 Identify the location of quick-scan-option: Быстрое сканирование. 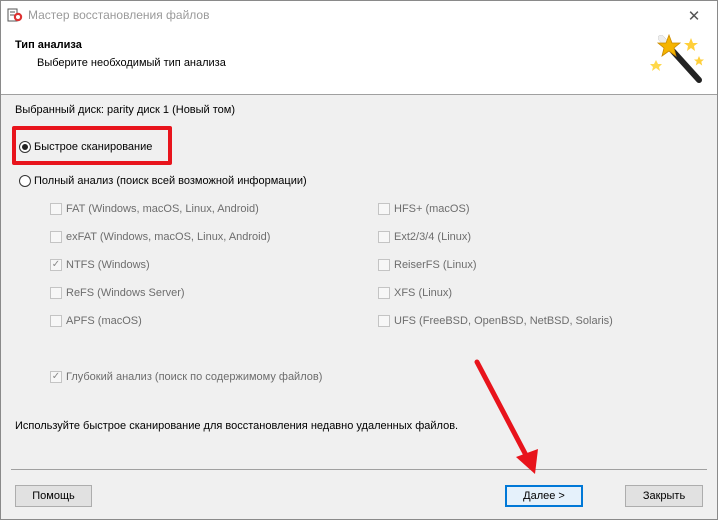
(85, 147).